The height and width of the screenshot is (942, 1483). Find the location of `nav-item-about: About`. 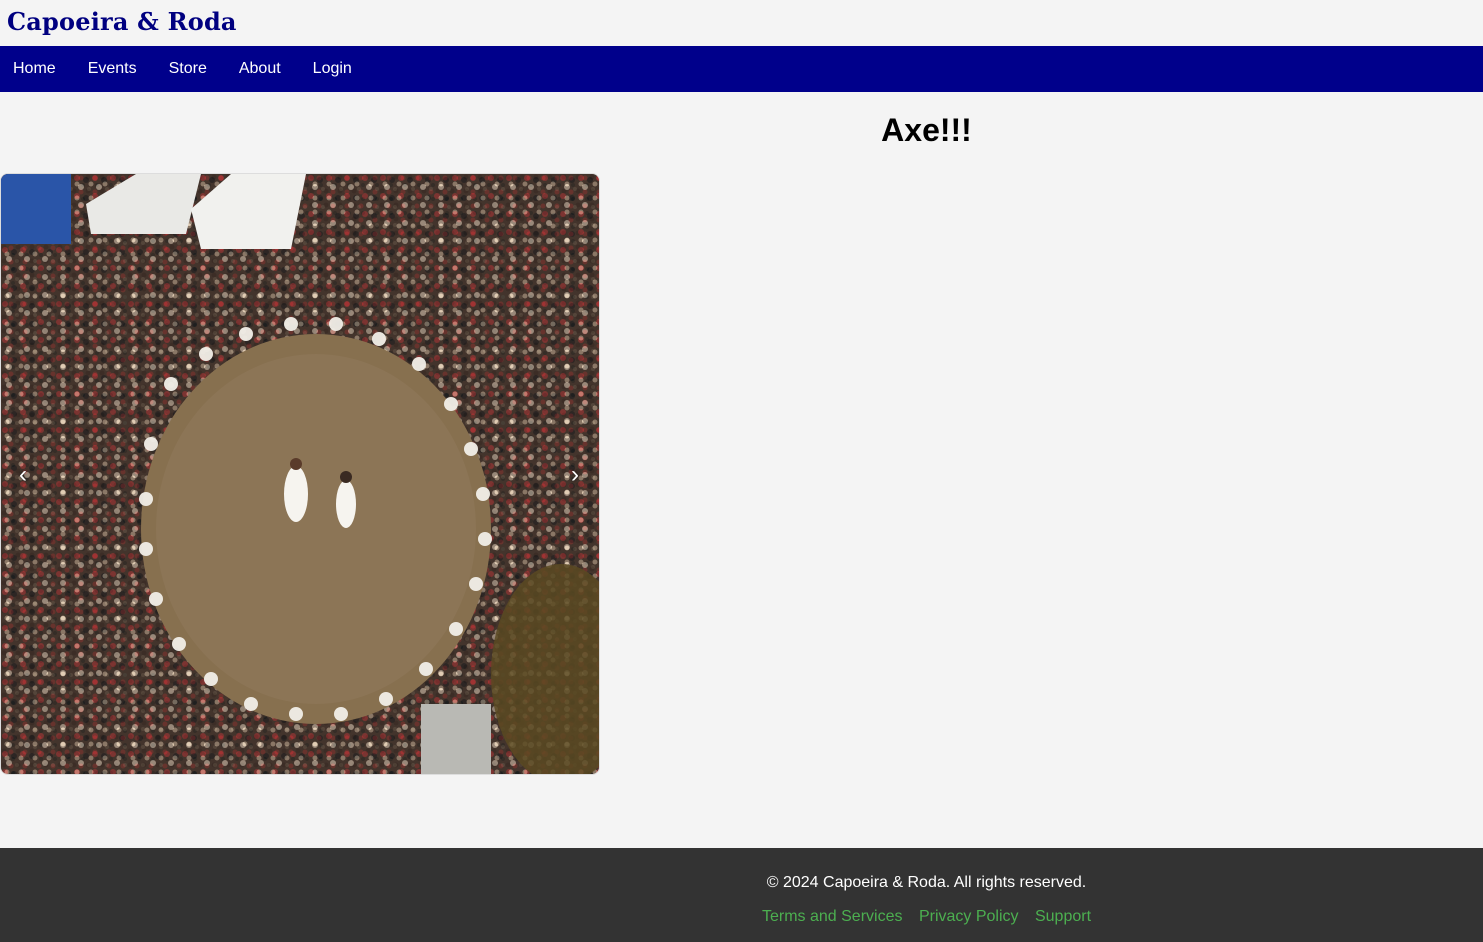

nav-item-about: About is located at coordinates (260, 69).